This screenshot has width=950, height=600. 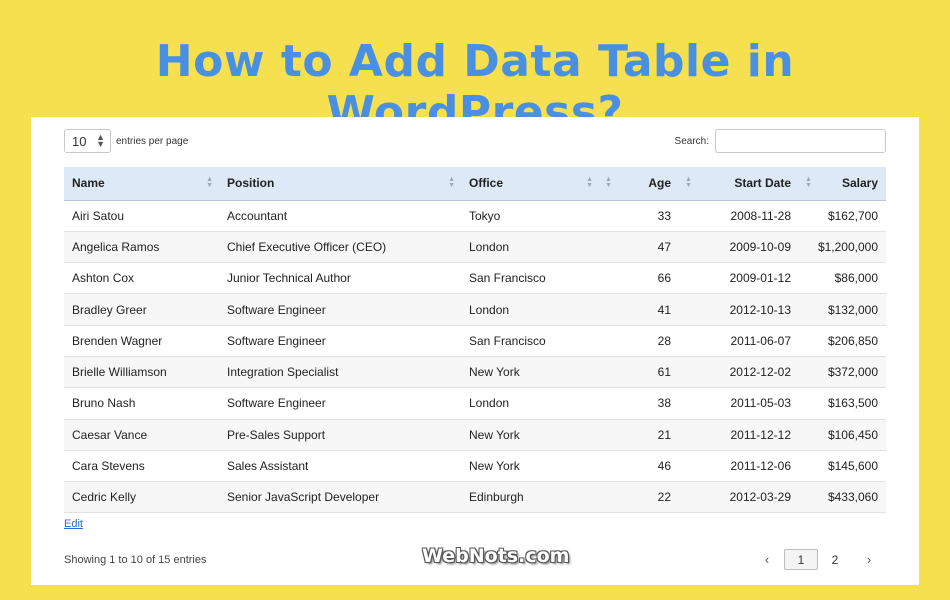 I want to click on column-header-label: Start Date, so click(x=762, y=183).